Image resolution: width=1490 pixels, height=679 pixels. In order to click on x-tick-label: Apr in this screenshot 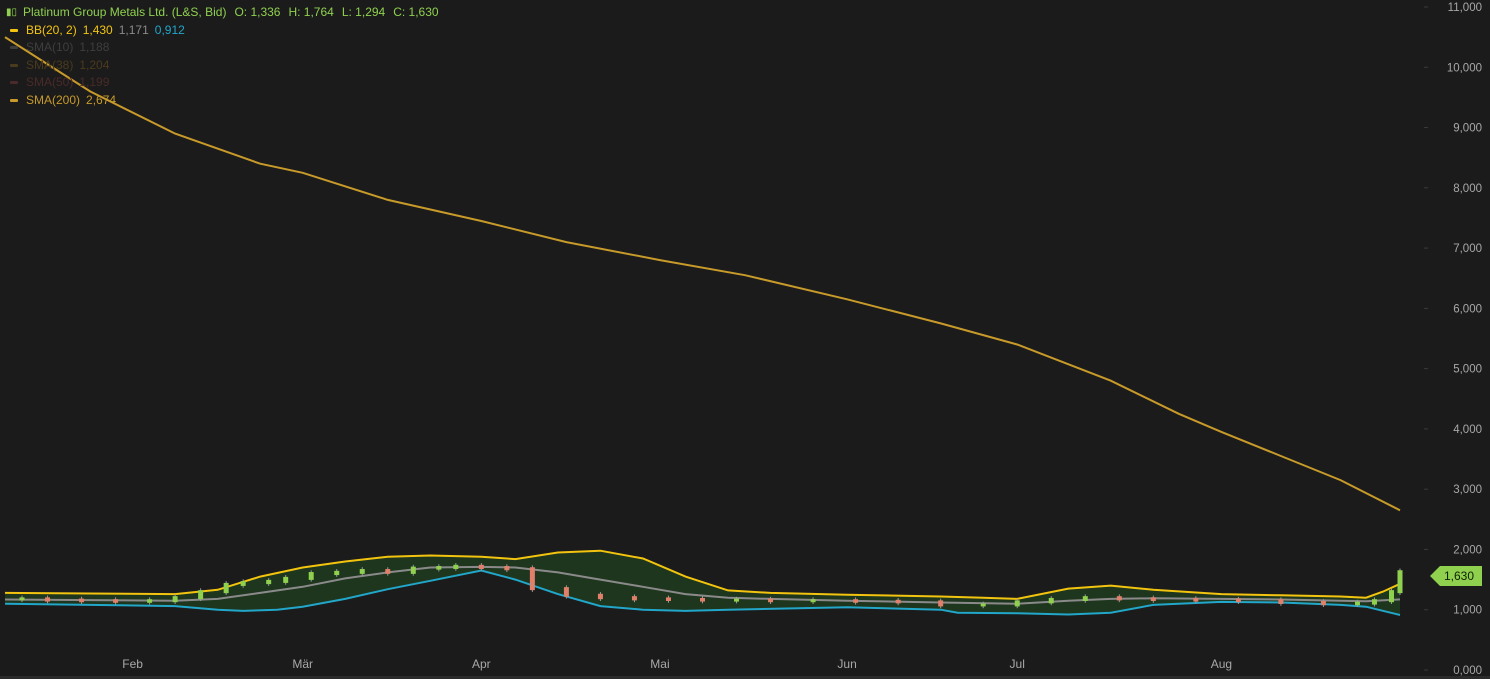, I will do `click(481, 664)`.